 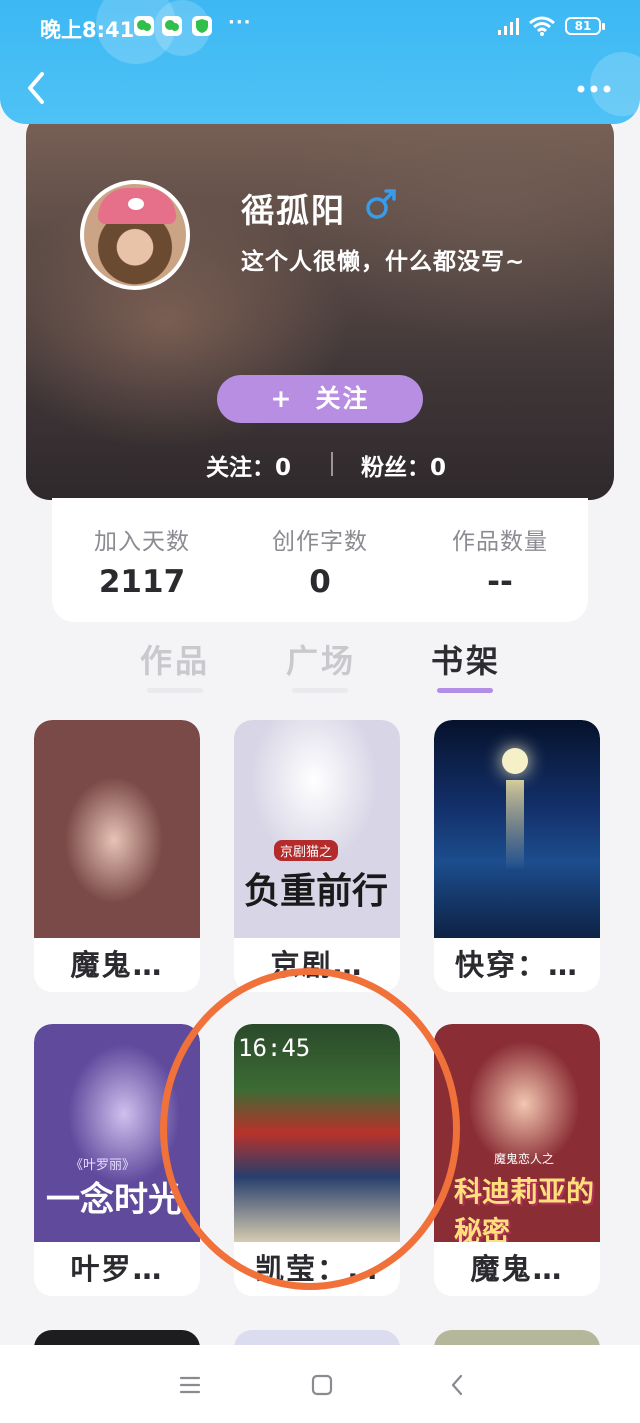 I want to click on counts-divider, so click(x=332, y=464).